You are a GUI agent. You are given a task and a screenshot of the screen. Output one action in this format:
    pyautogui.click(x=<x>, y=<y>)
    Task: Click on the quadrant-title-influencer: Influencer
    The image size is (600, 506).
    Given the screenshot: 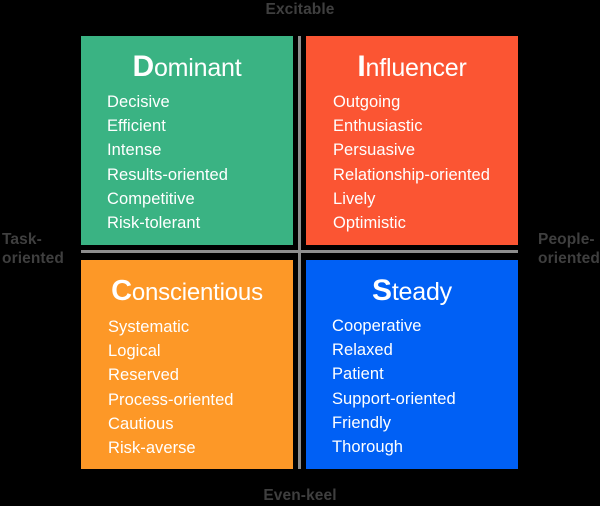 What is the action you would take?
    pyautogui.click(x=412, y=67)
    